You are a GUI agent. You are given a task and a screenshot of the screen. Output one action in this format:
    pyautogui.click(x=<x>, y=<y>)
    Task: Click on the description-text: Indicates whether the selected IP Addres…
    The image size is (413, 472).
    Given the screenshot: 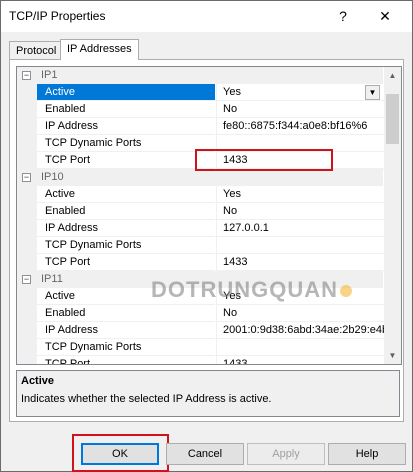 What is the action you would take?
    pyautogui.click(x=146, y=399)
    